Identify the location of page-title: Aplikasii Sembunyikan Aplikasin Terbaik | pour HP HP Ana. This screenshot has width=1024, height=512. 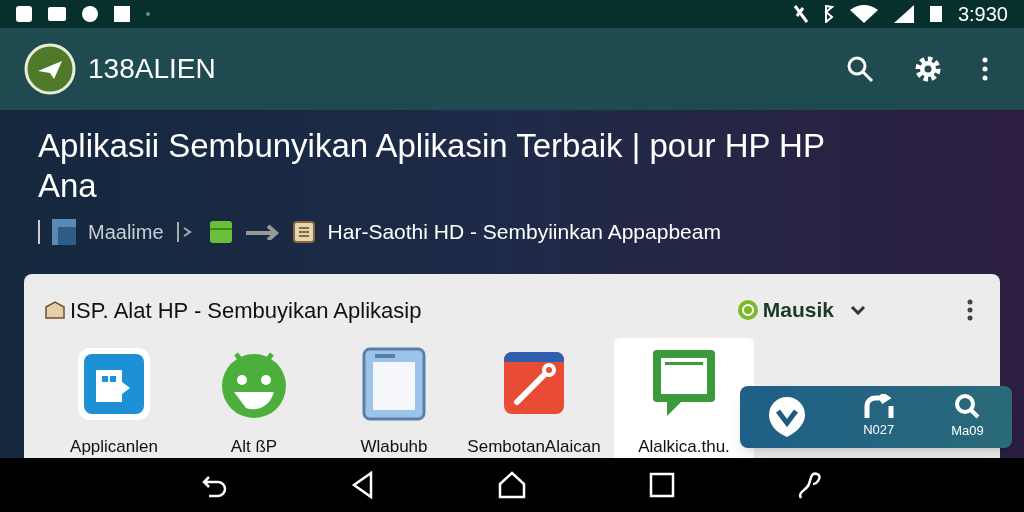
(432, 166).